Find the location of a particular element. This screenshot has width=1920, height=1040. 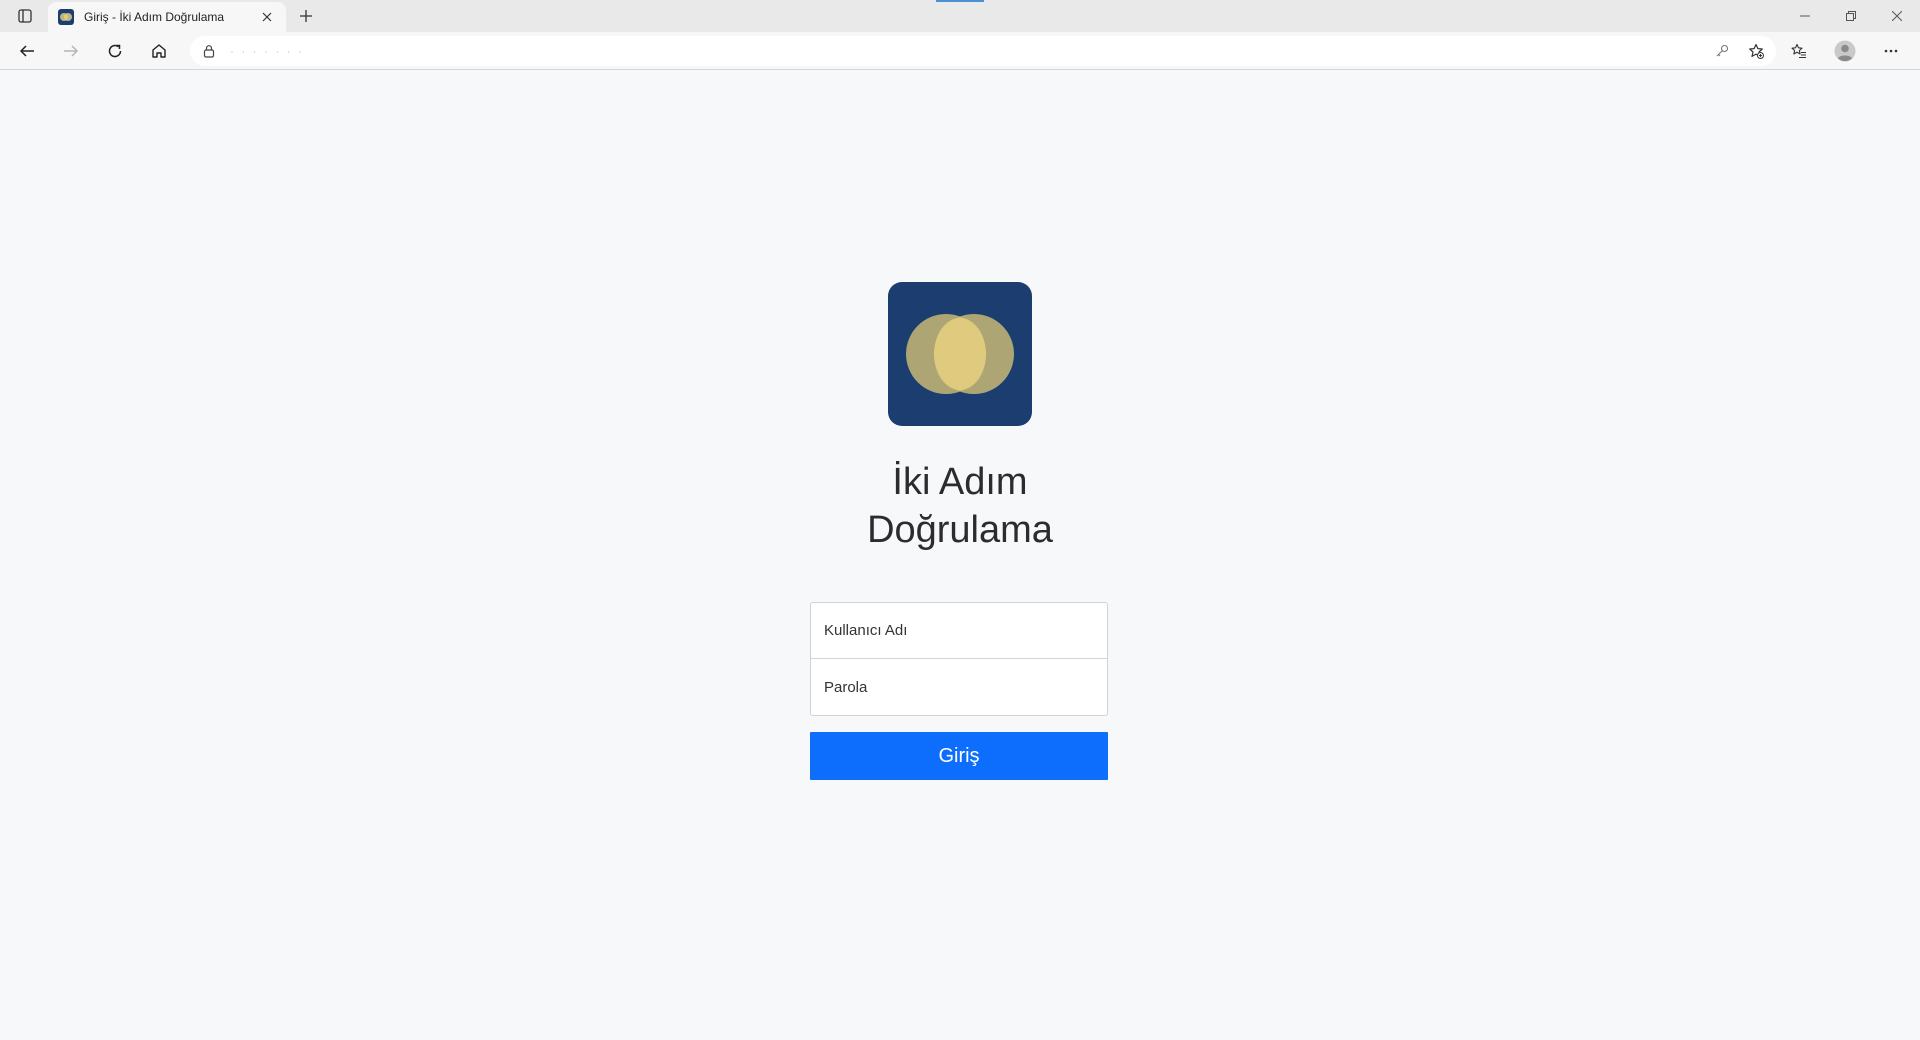

home-icon is located at coordinates (159, 51).